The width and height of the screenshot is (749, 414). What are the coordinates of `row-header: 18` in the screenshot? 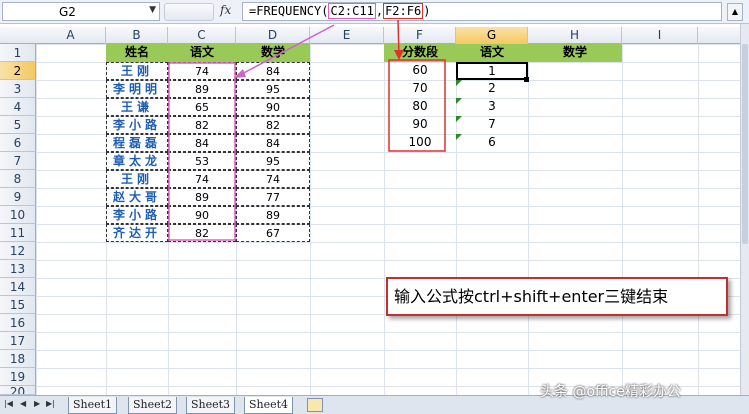 It's located at (18, 359).